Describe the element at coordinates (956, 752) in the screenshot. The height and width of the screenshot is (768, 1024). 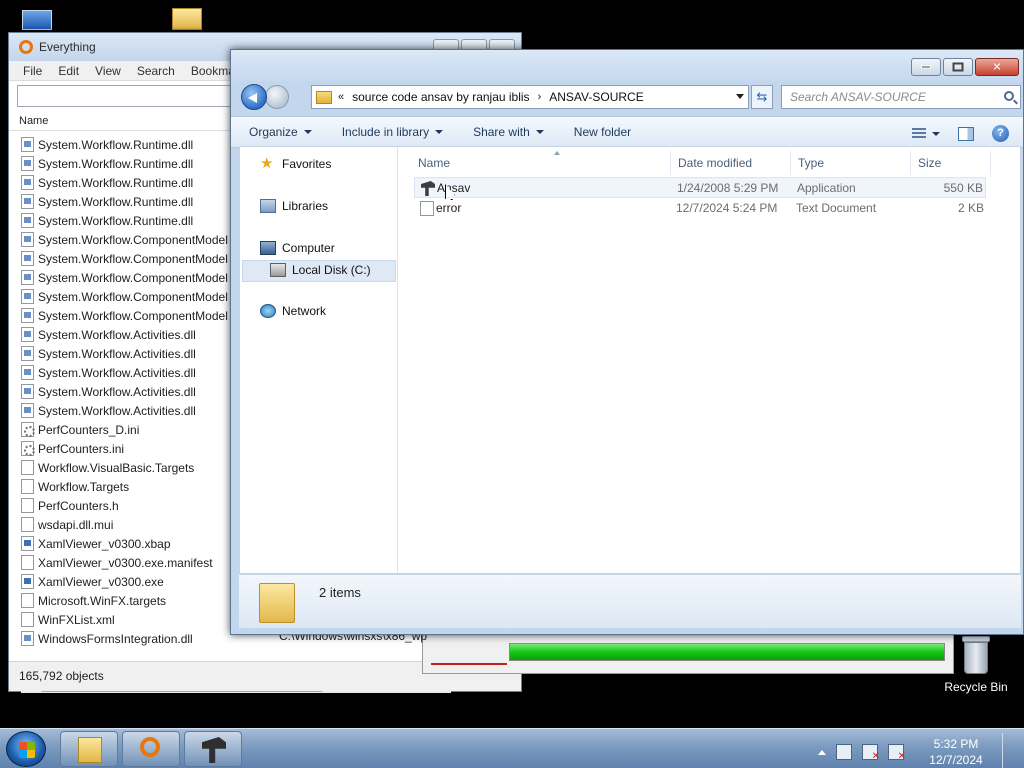
I see `clock: 5:32 PM 12/7/2024` at that location.